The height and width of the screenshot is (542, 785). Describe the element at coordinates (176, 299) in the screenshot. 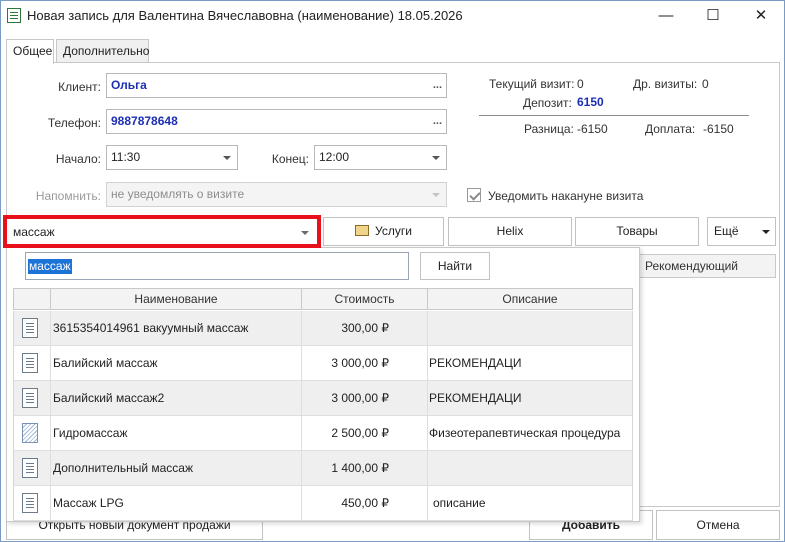

I see `column-header-name: Наименование` at that location.